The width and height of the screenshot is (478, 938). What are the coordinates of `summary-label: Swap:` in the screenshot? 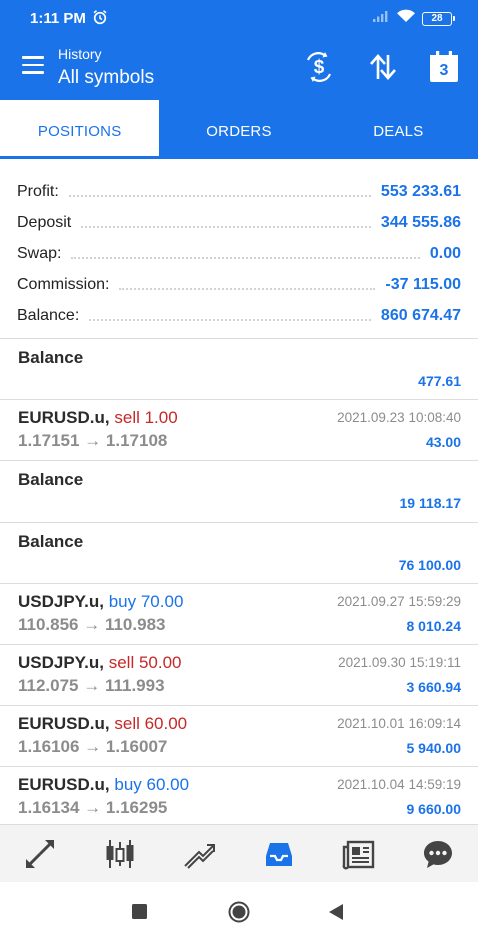 It's located at (39, 253).